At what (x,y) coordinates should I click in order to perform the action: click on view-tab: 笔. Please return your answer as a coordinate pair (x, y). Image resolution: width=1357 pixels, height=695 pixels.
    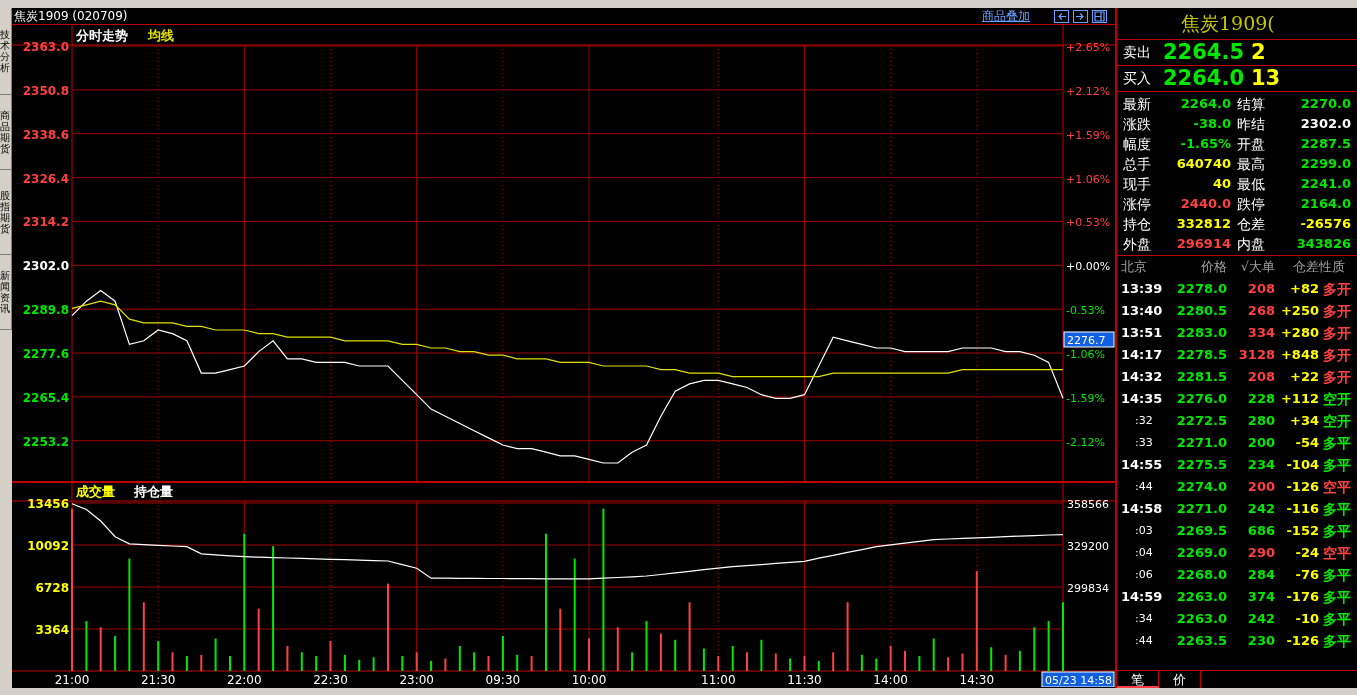
    Looking at the image, I should click on (1138, 679).